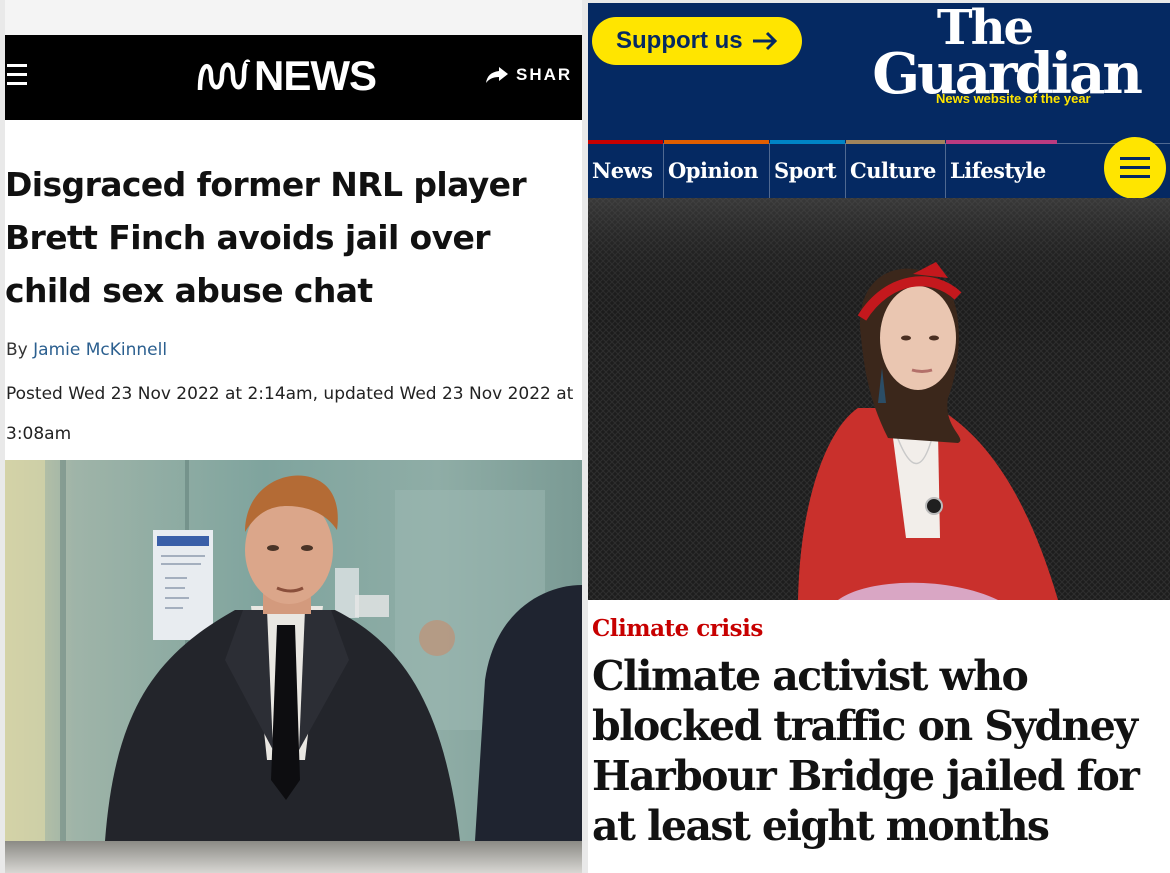 The height and width of the screenshot is (873, 1170). I want to click on menu-button, so click(1135, 168).